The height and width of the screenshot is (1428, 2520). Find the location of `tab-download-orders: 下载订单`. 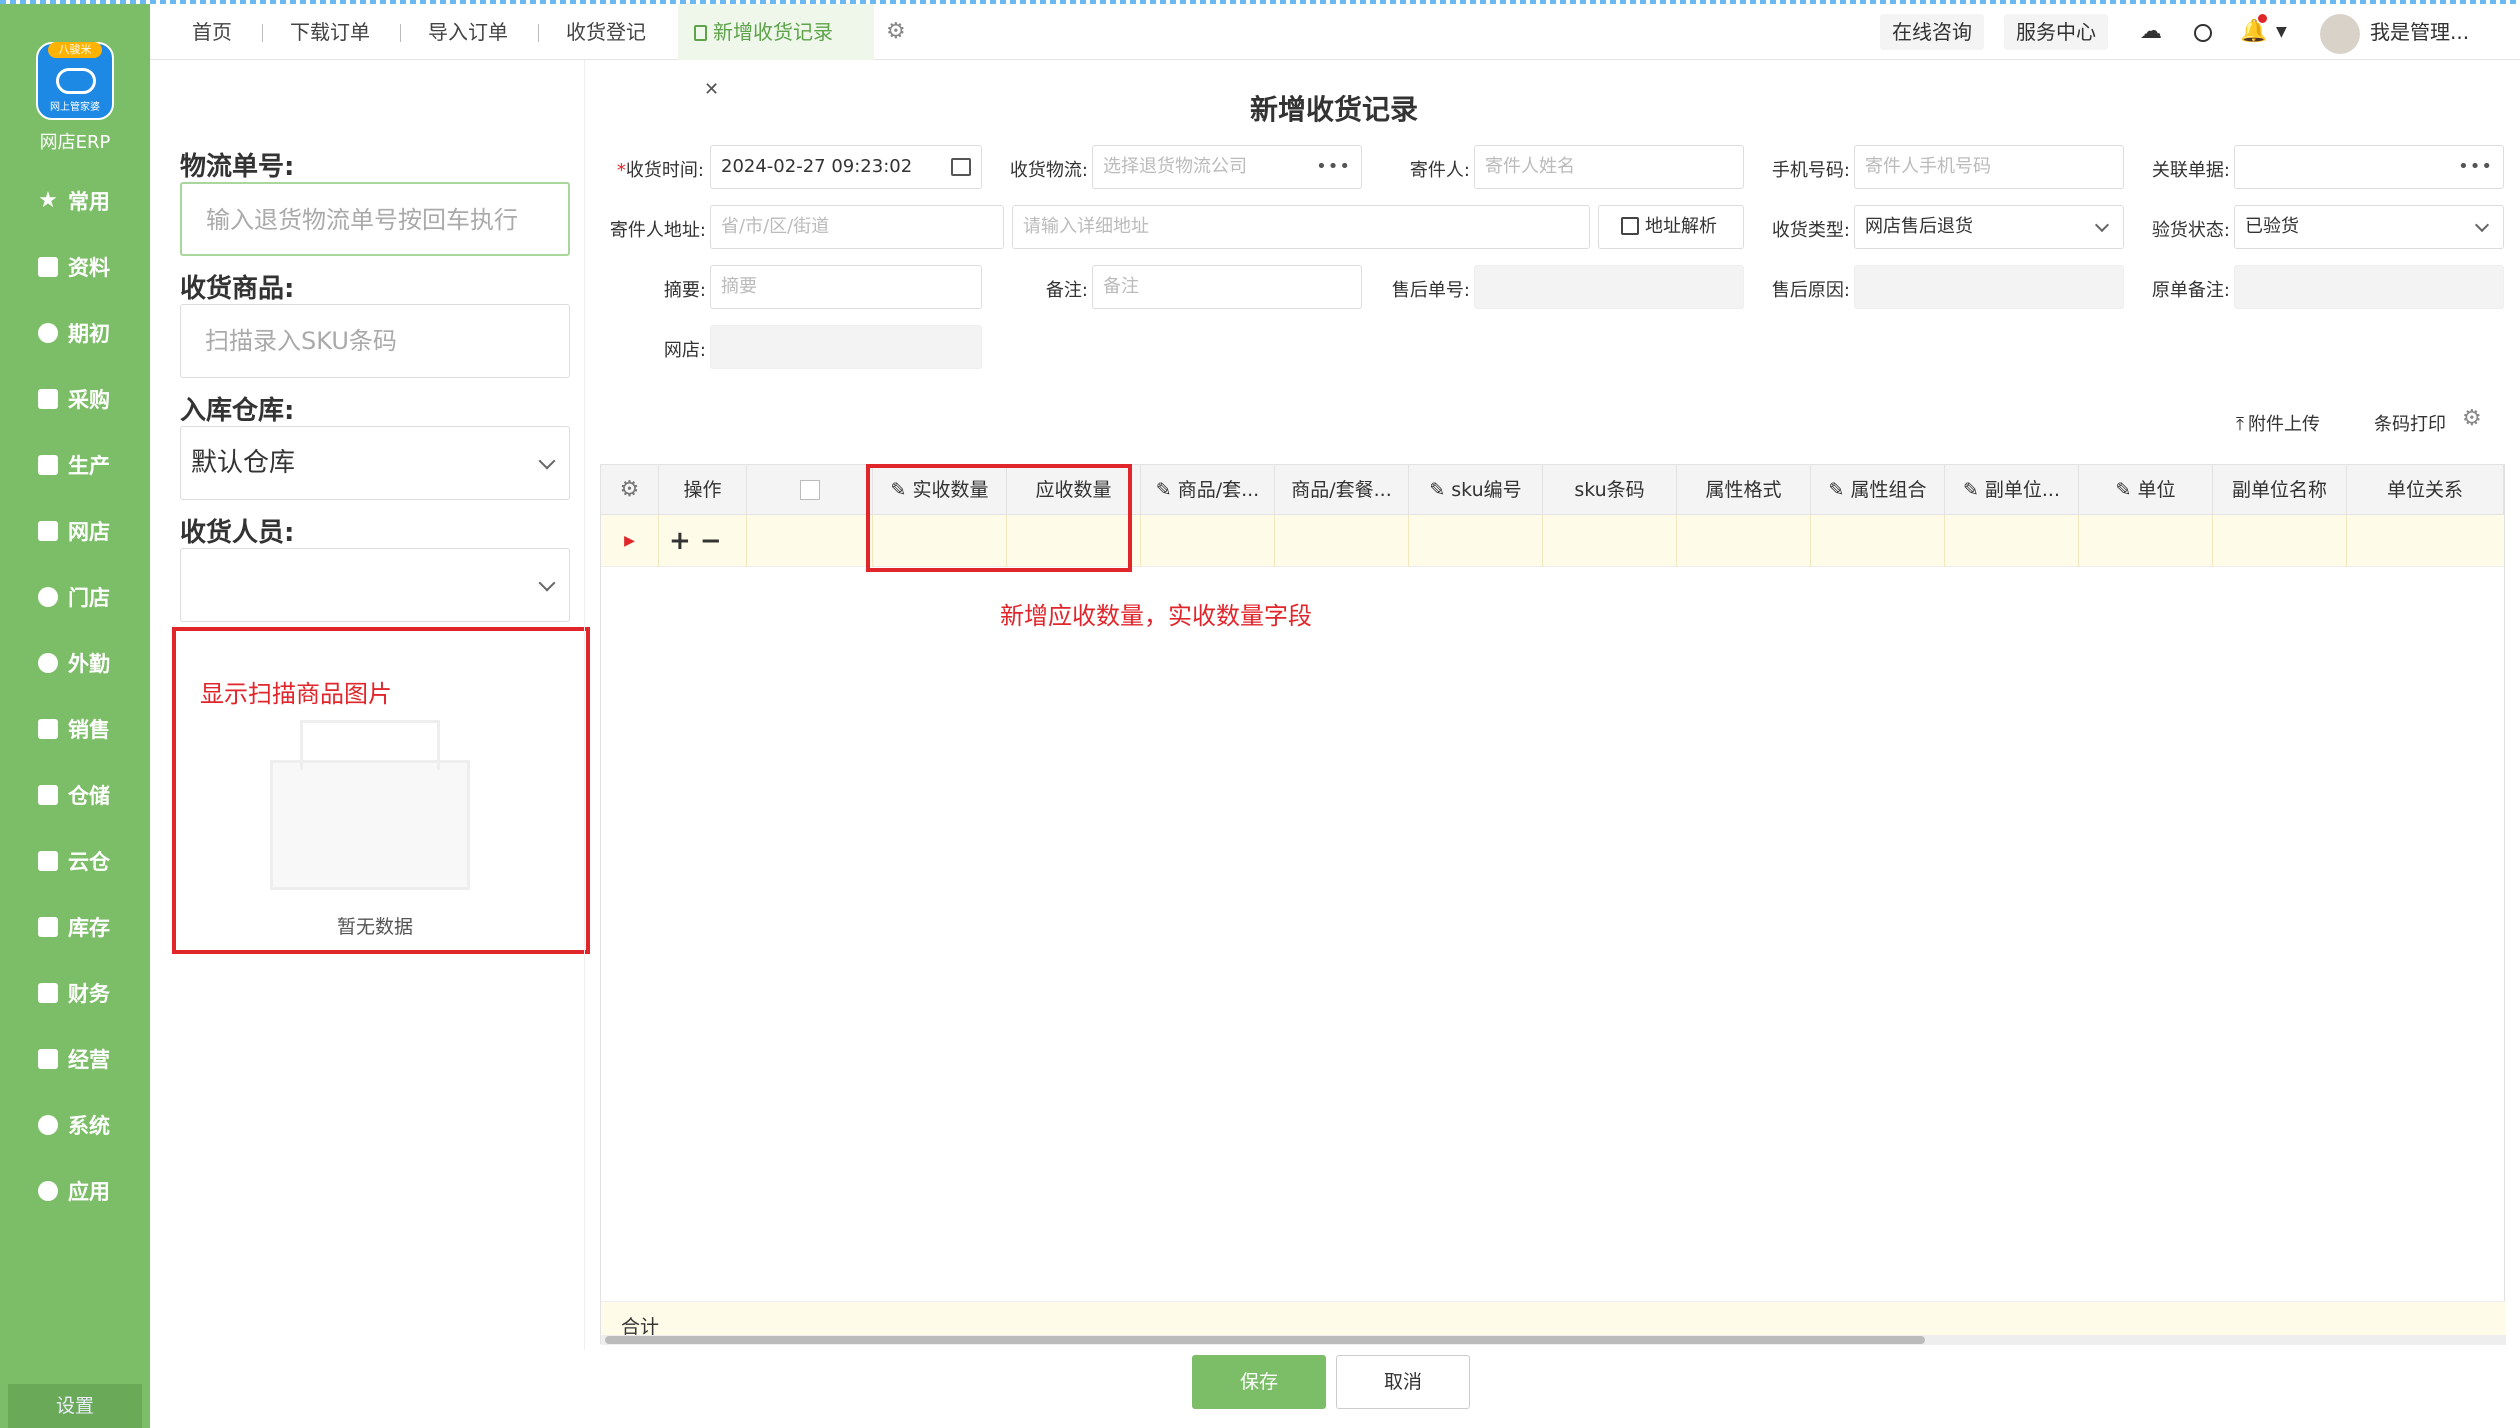

tab-download-orders: 下载订单 is located at coordinates (330, 32).